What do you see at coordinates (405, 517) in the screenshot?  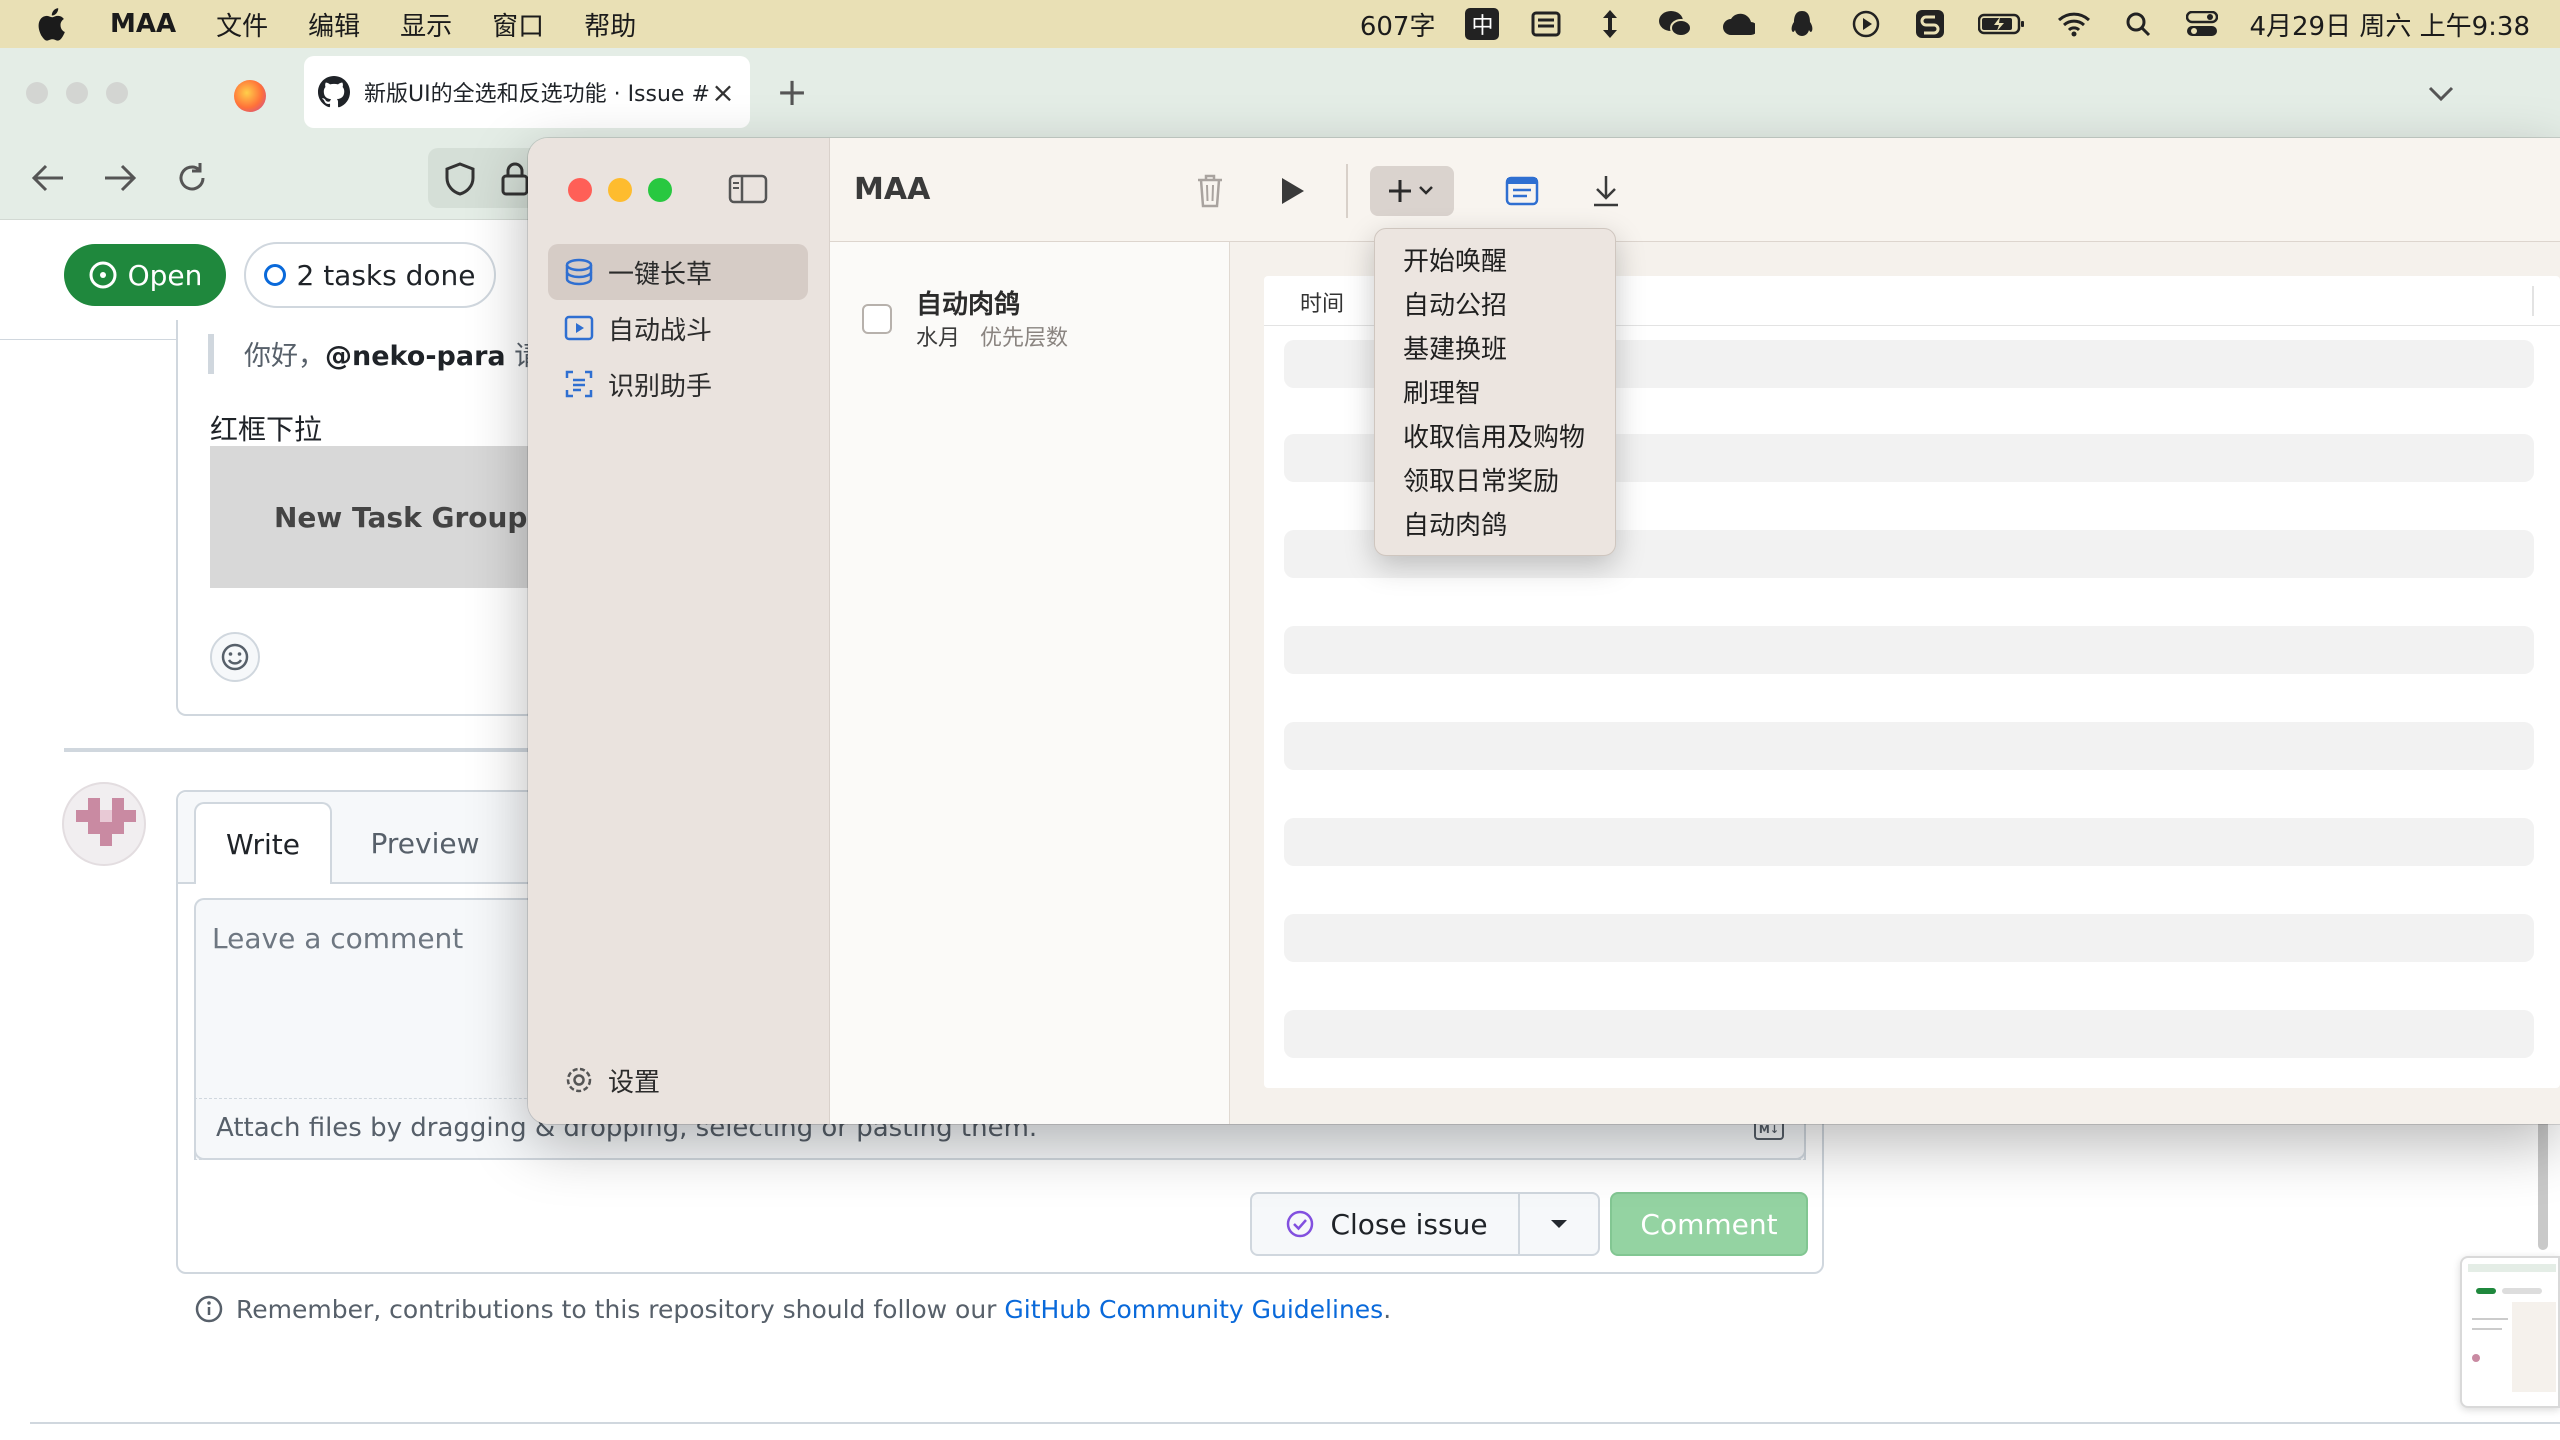 I see `screenshot-caption: New Task Group #1` at bounding box center [405, 517].